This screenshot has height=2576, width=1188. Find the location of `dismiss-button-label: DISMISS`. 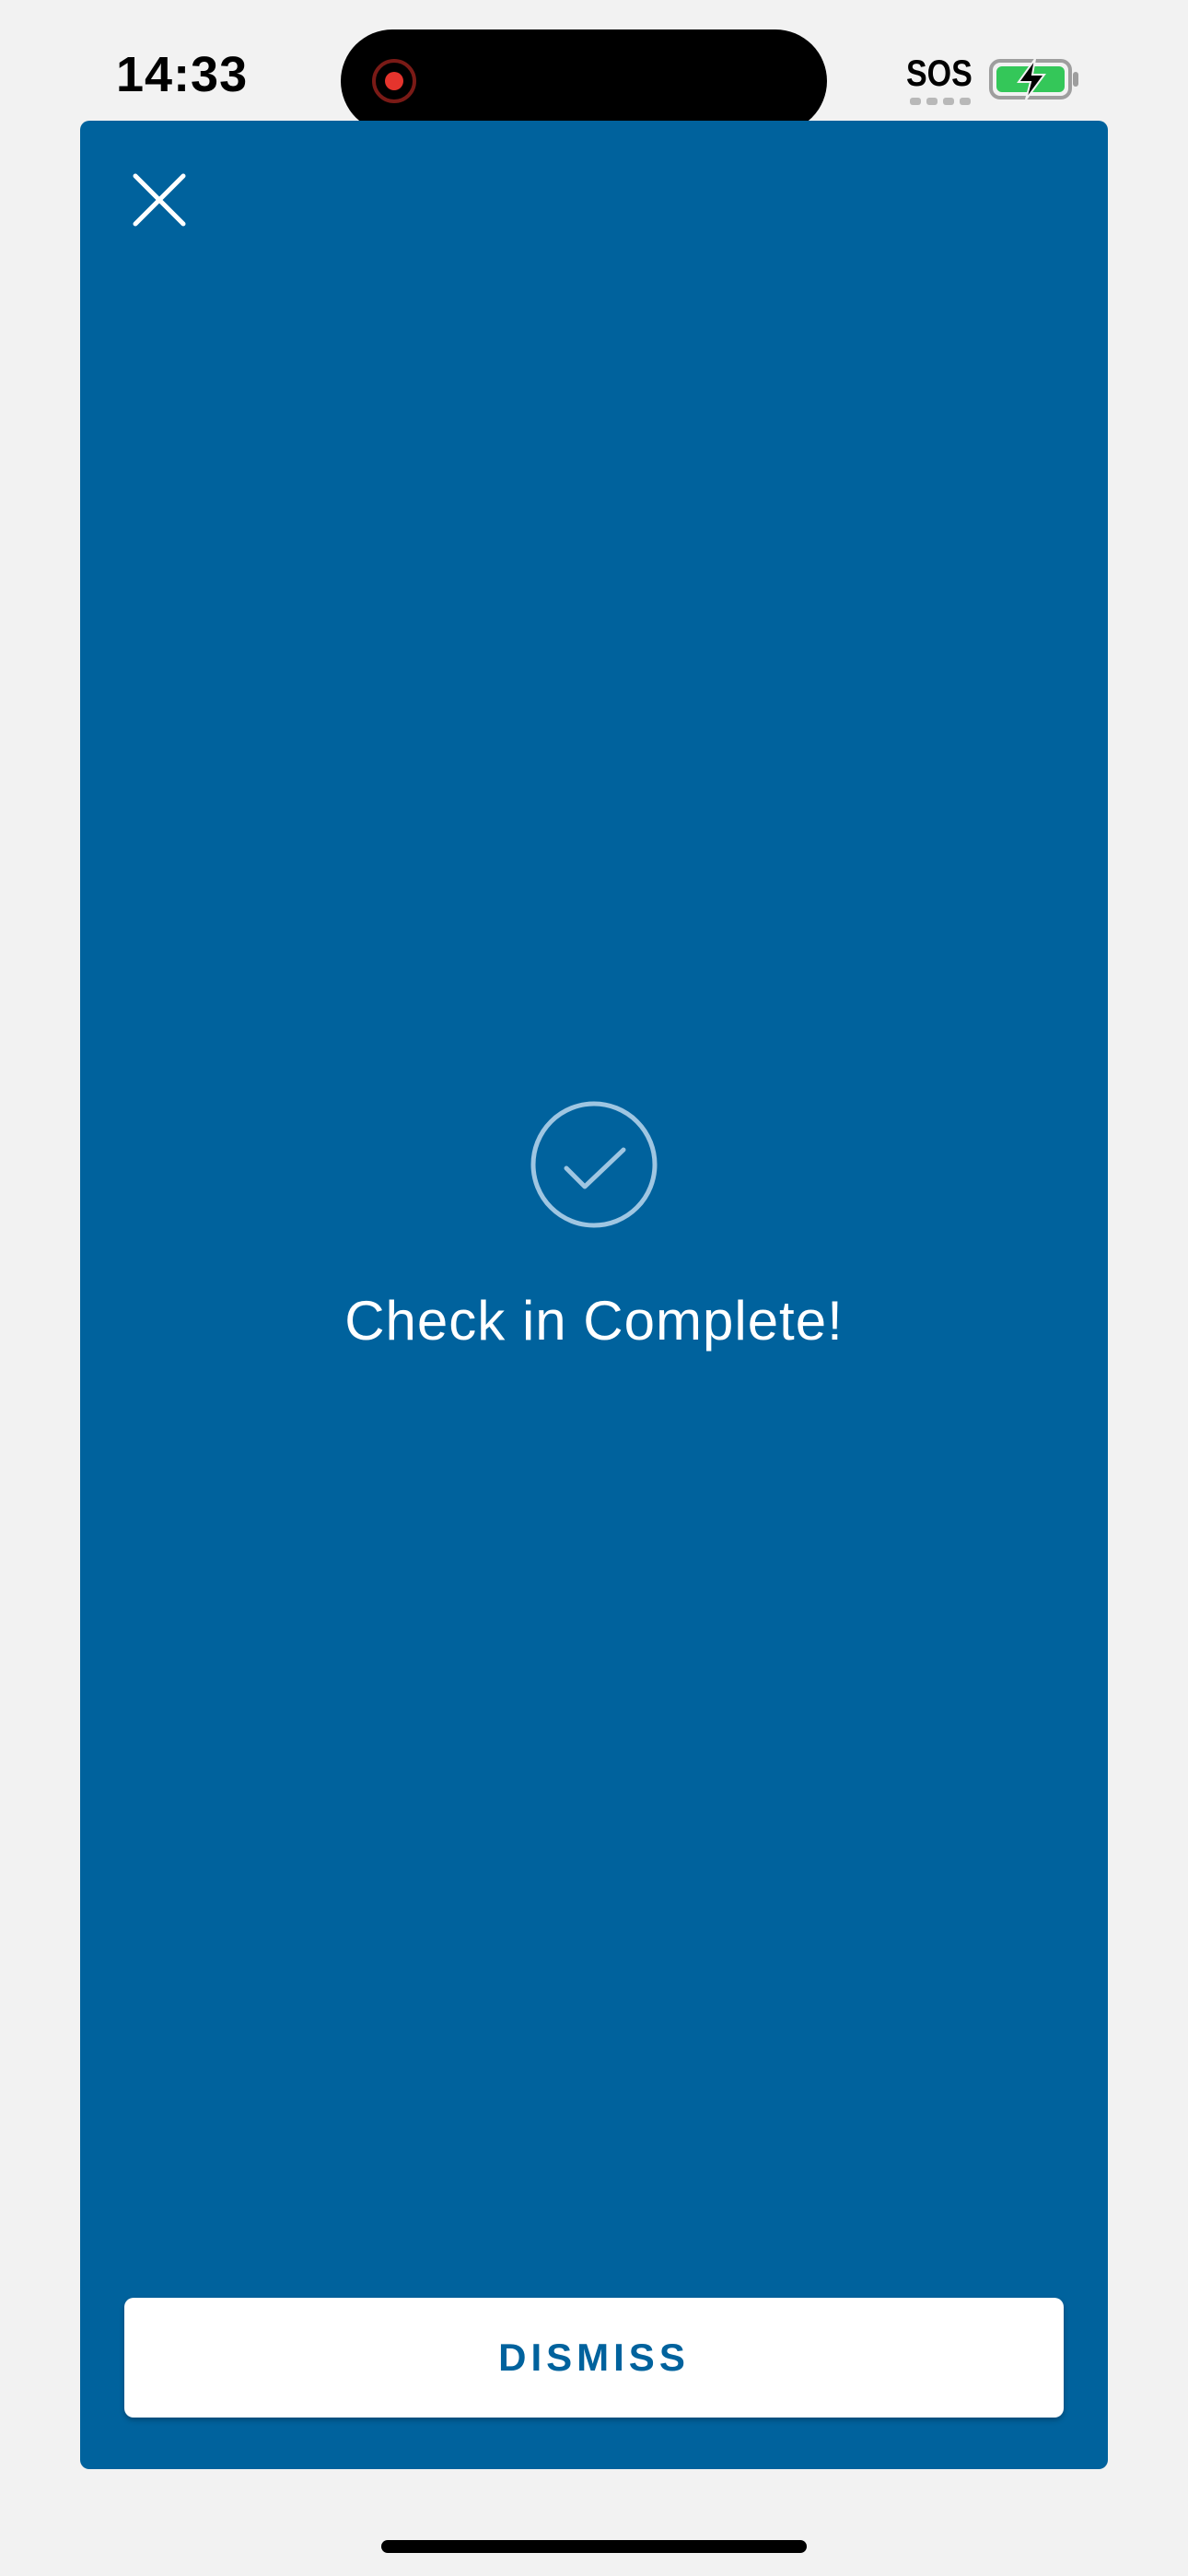

dismiss-button-label: DISMISS is located at coordinates (594, 2357).